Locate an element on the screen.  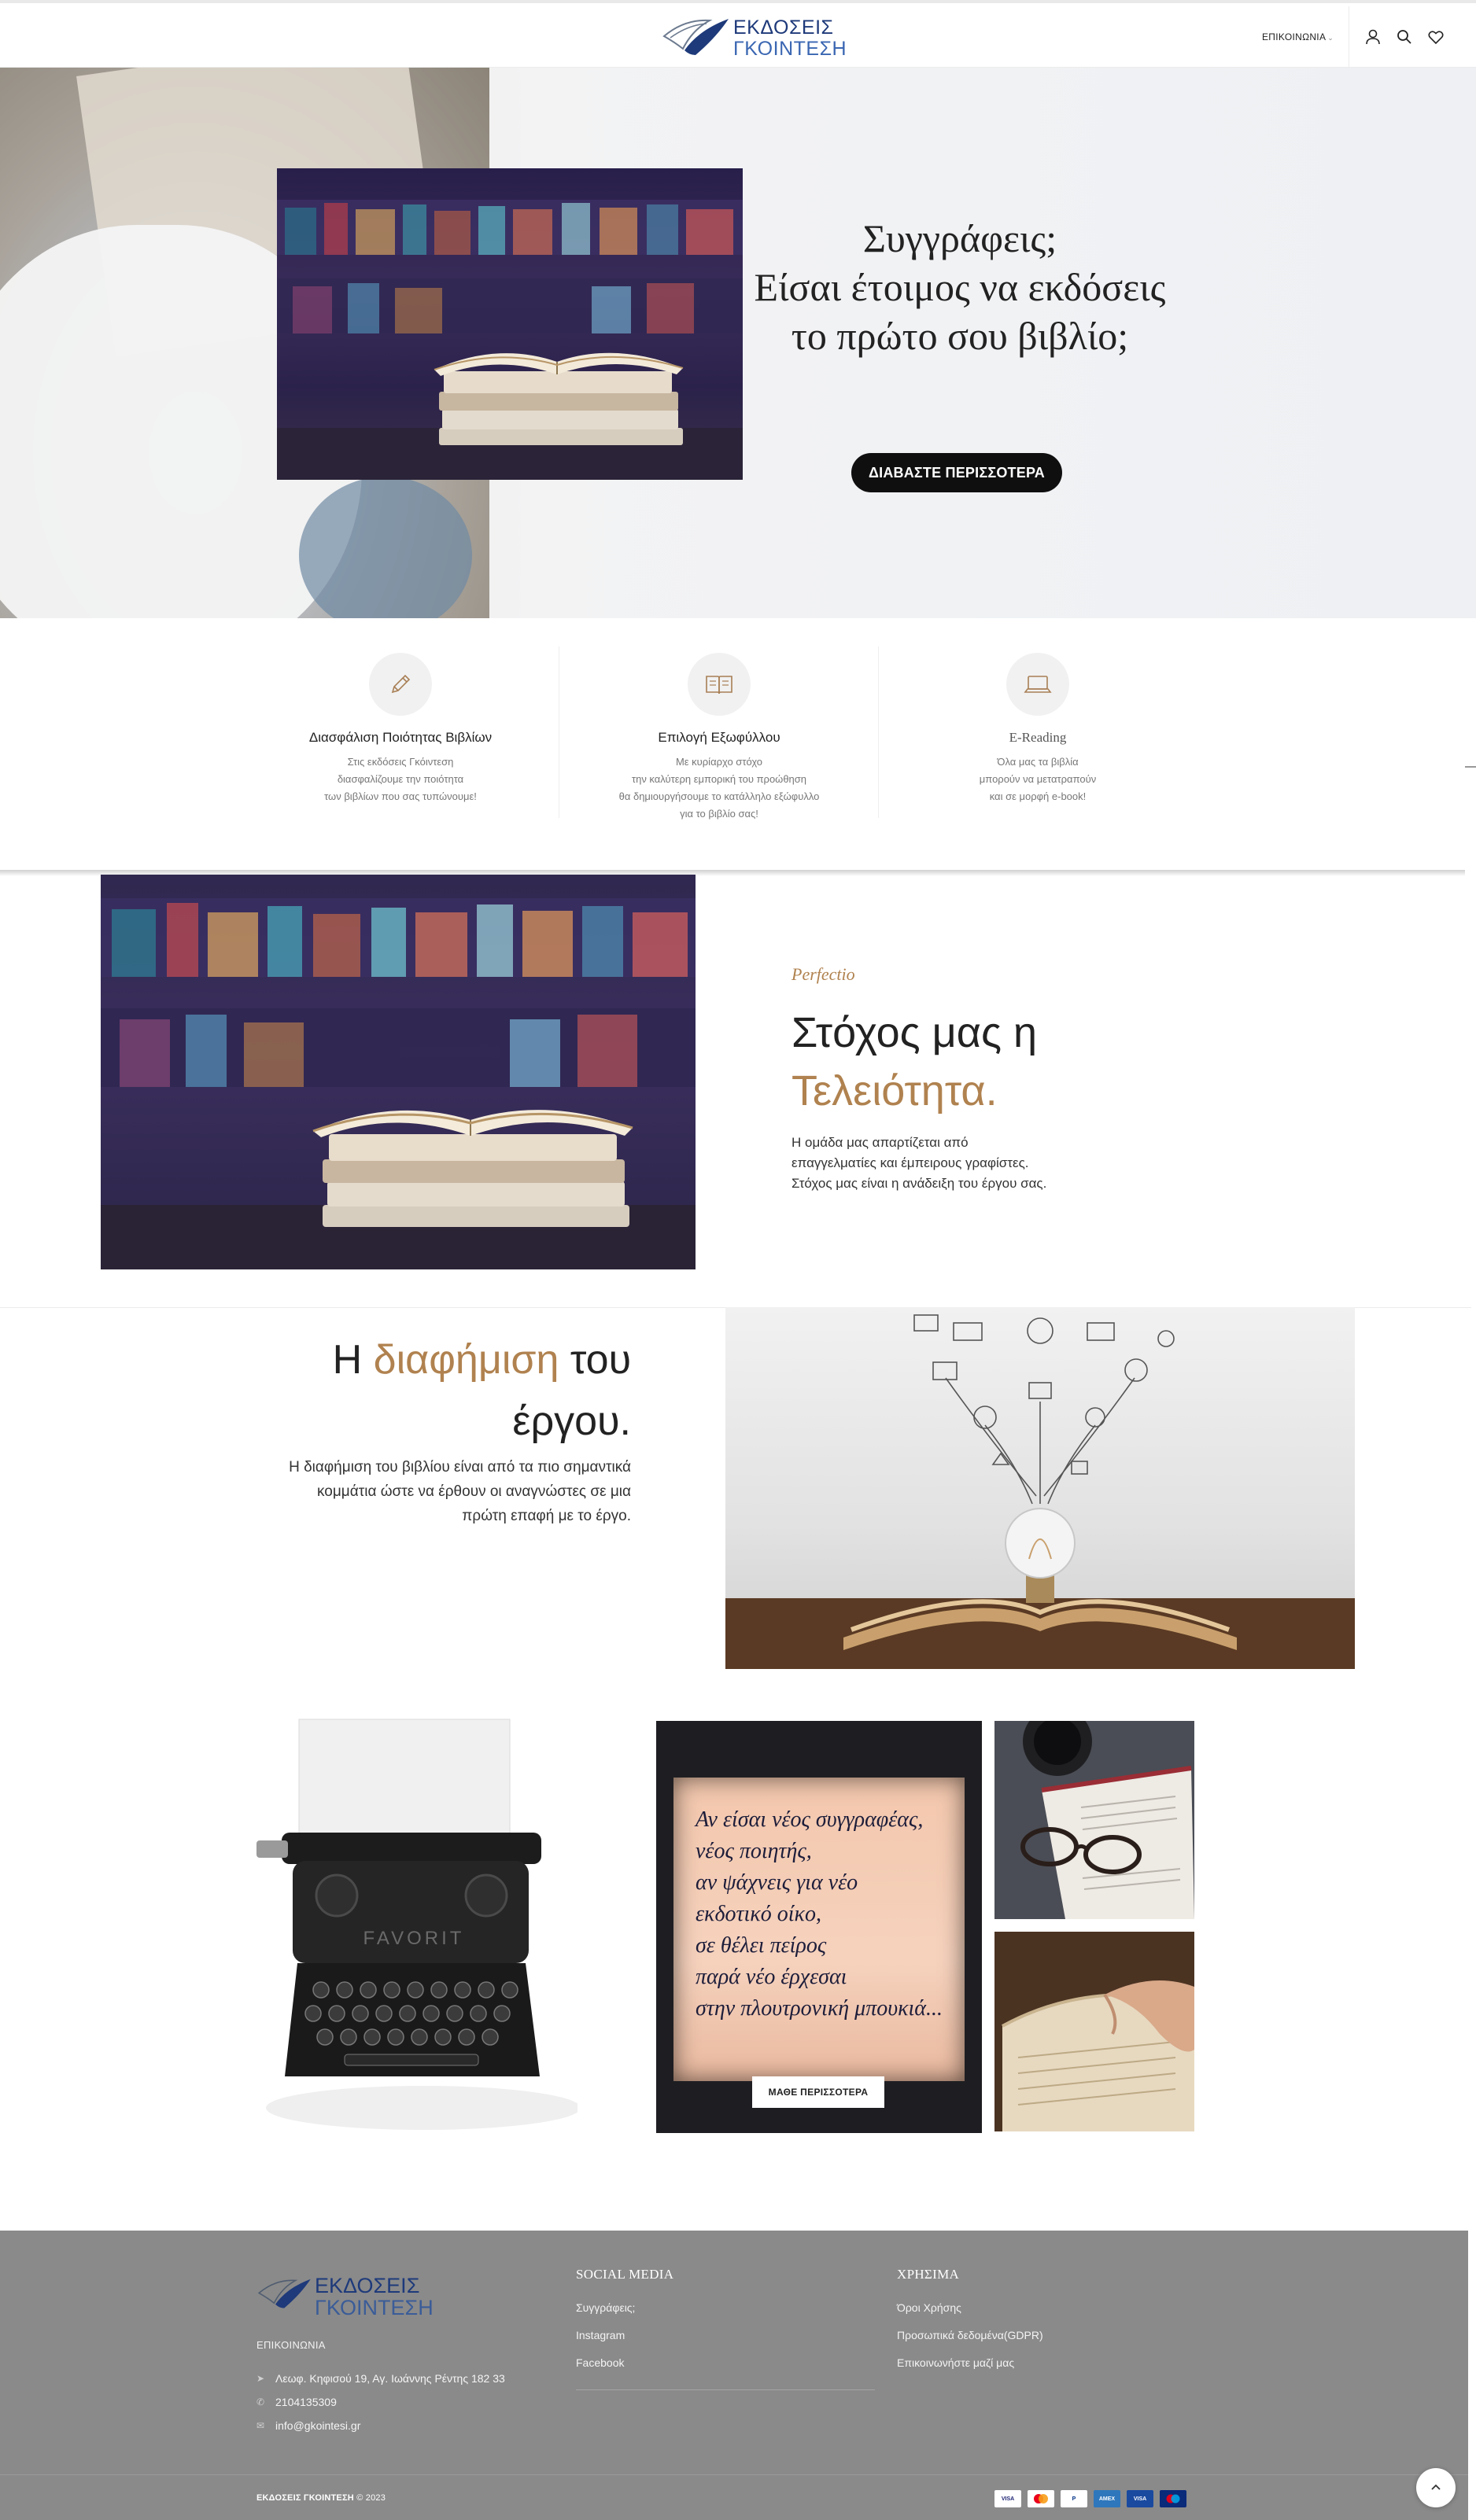
copyright-brand: ΕΚΔΟΣΕΙΣ ΓΚΟΙΝΤΕΣΗ is located at coordinates (305, 2498).